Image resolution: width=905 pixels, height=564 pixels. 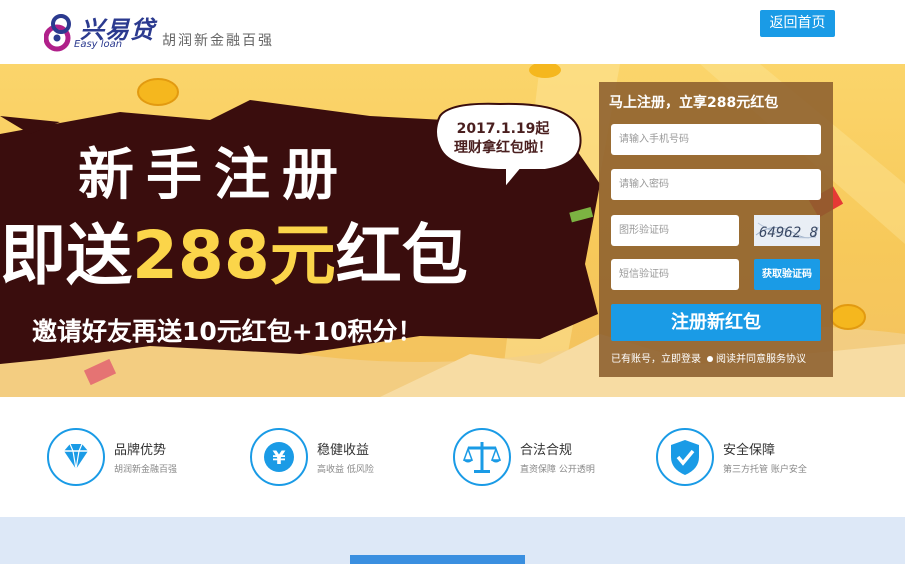 I want to click on speech-line1: 2017.1.19起, so click(x=503, y=129).